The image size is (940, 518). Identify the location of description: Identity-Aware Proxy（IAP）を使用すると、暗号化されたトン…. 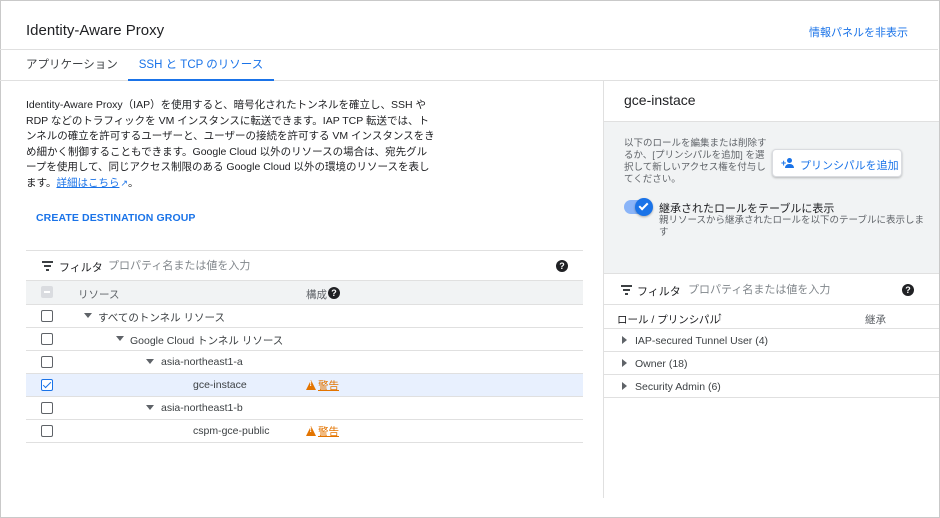
(231, 145).